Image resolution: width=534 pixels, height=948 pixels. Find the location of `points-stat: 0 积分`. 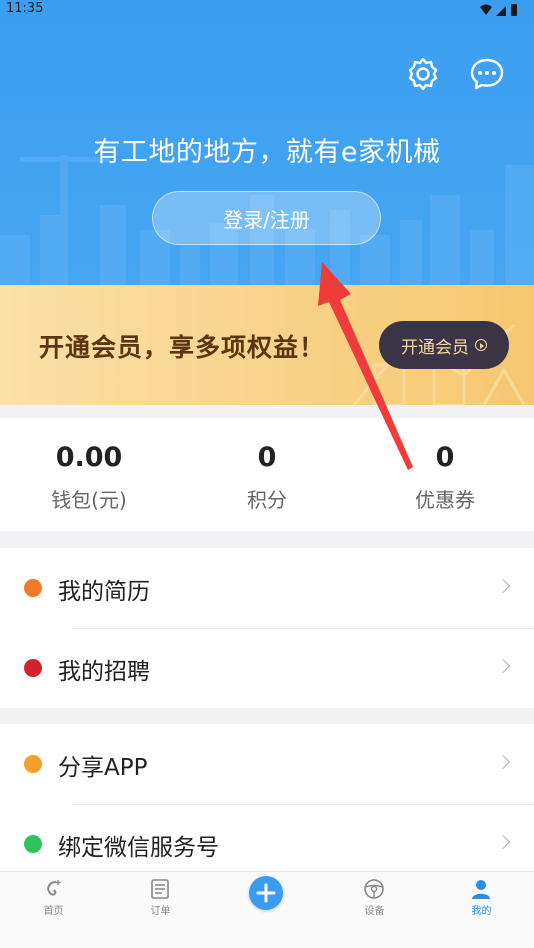

points-stat: 0 积分 is located at coordinates (267, 474).